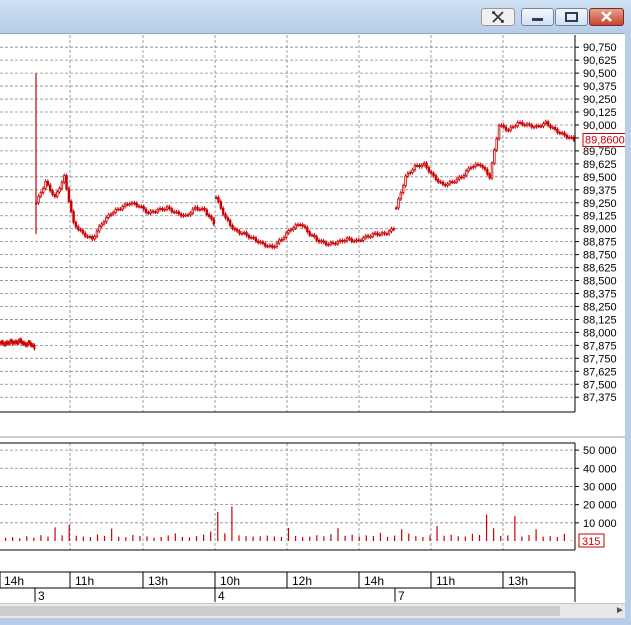 Image resolution: width=631 pixels, height=625 pixels. I want to click on hour-label: 14h, so click(374, 581).